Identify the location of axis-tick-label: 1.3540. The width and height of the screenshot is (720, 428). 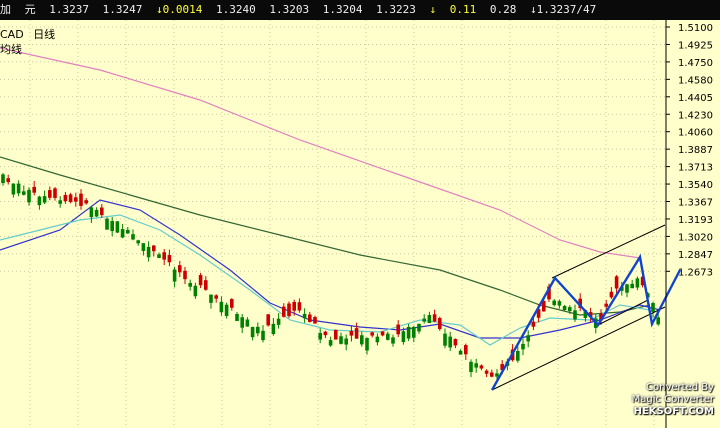
(695, 185).